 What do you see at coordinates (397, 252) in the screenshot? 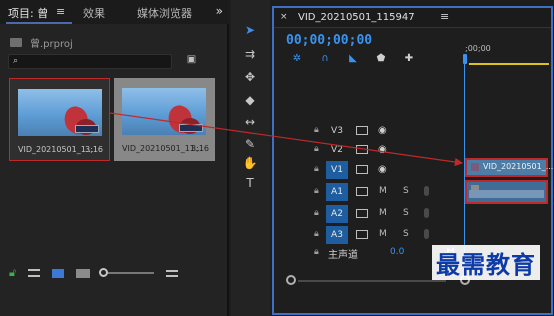
I see `master-volume-value: 0.0` at bounding box center [397, 252].